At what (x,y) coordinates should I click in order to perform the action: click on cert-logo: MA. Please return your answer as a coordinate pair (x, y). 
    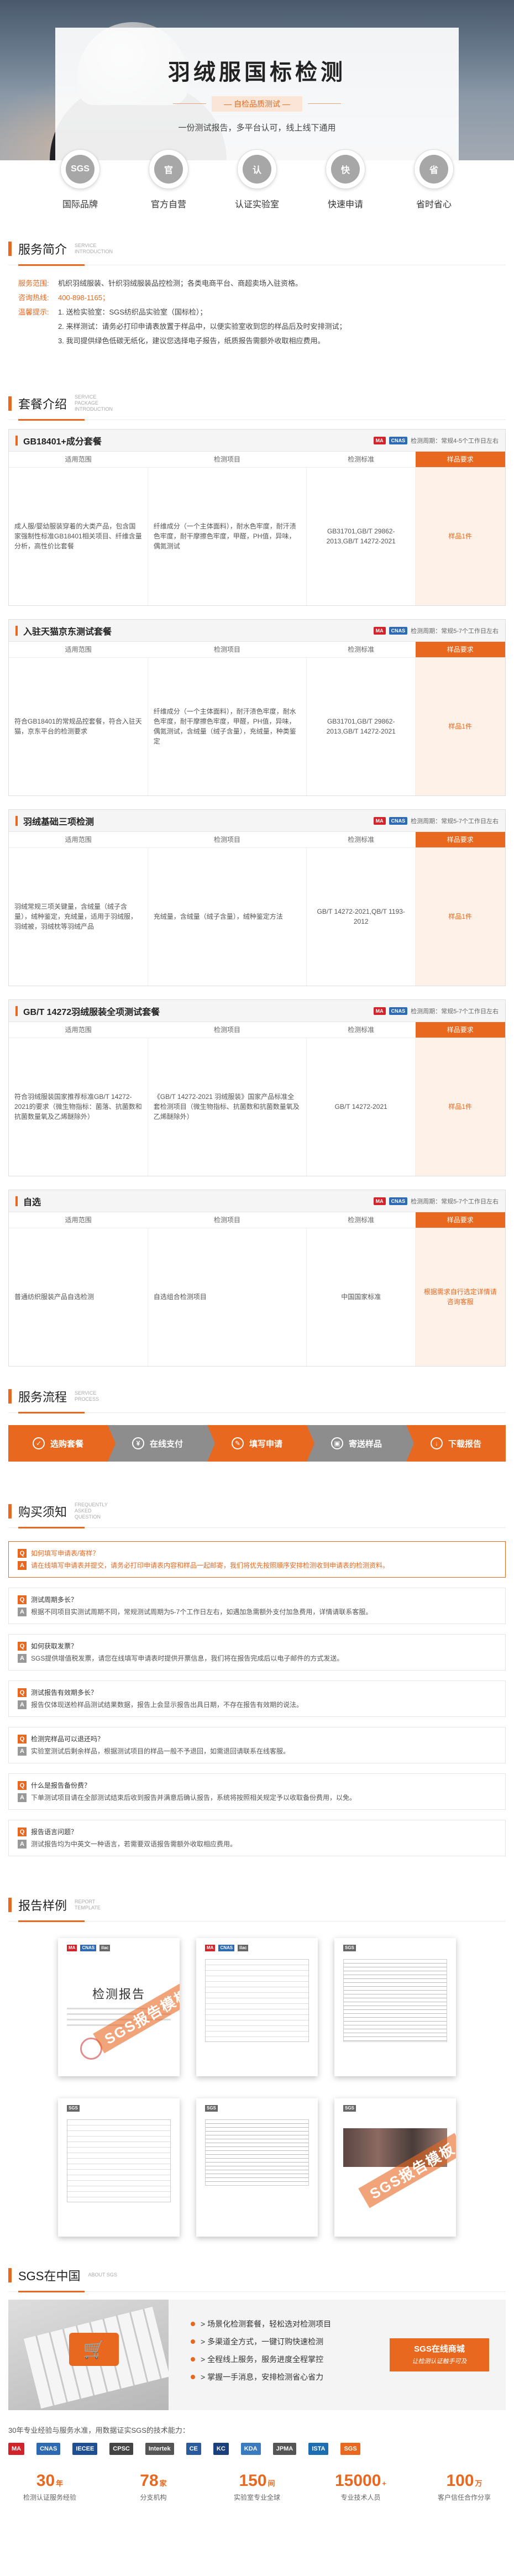
    Looking at the image, I should click on (16, 2449).